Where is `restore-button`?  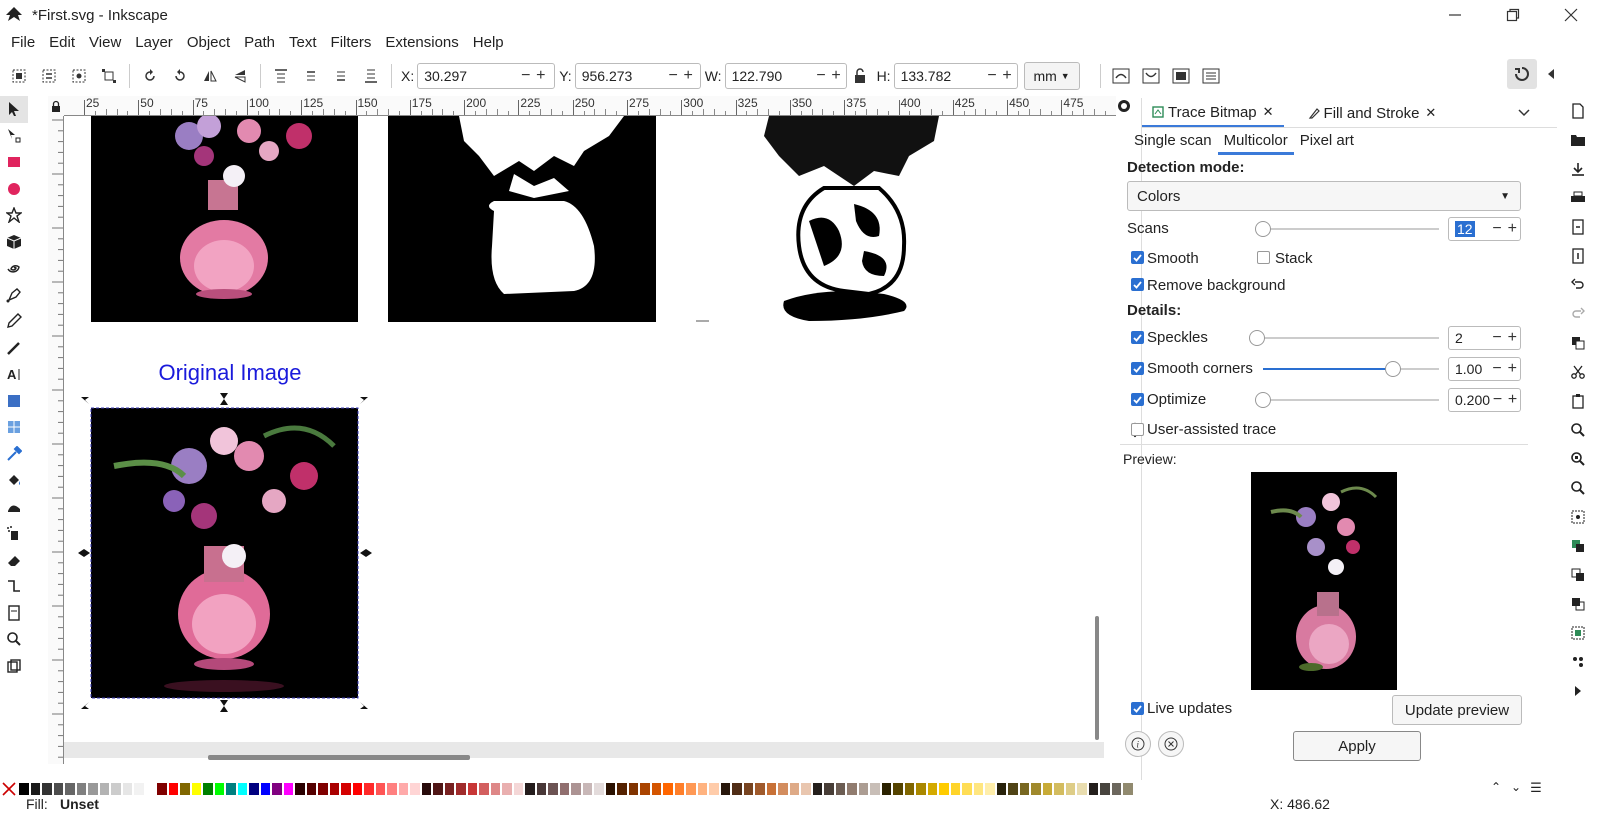
restore-button is located at coordinates (1513, 15).